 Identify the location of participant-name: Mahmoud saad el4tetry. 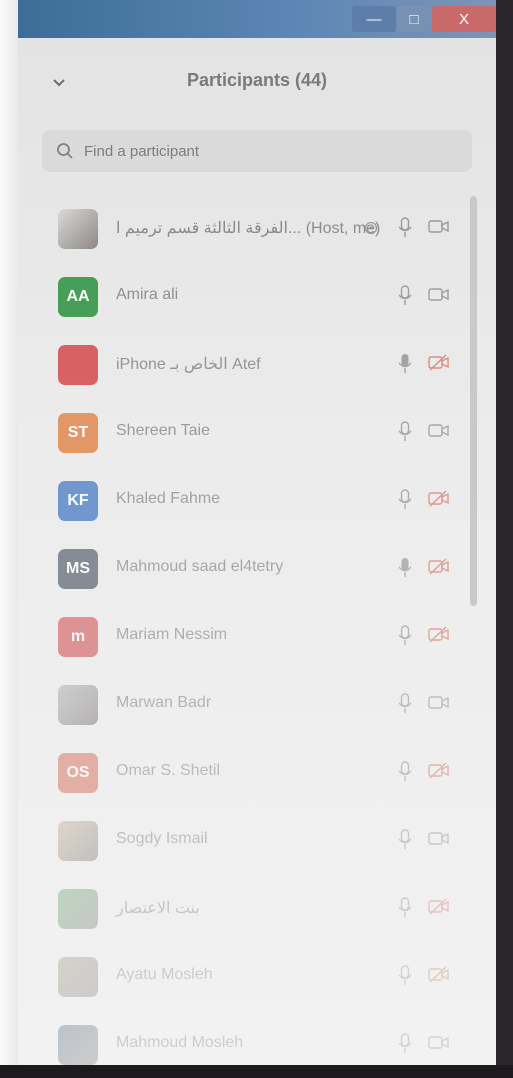
(199, 567).